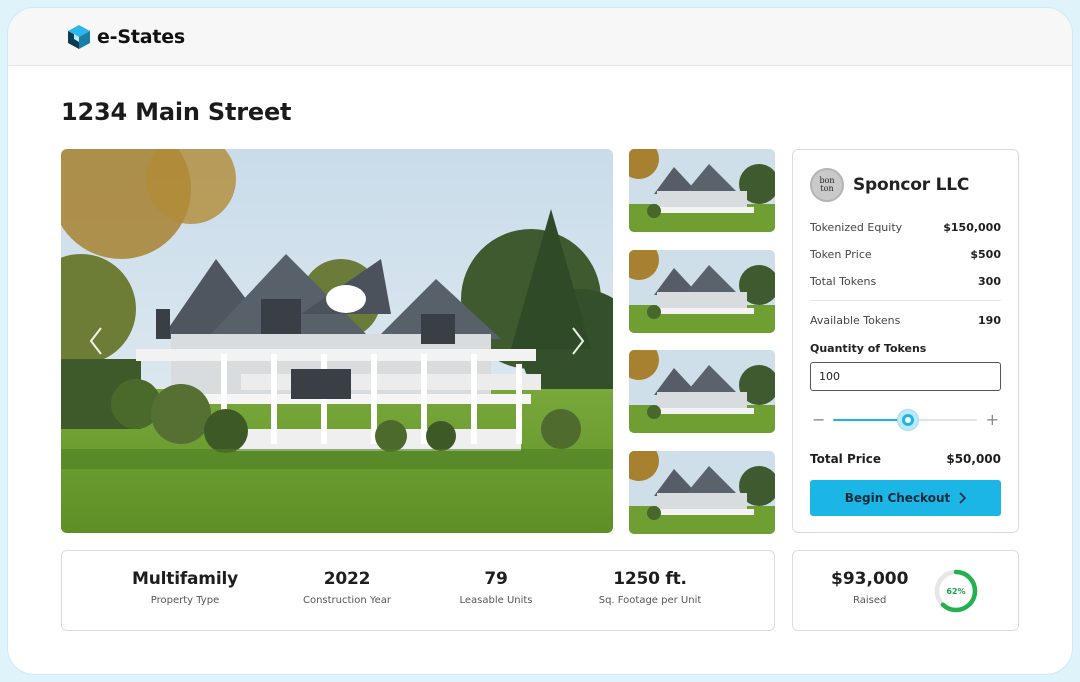 The height and width of the screenshot is (682, 1080). I want to click on stat-property-type: Multifamily Property Type, so click(185, 587).